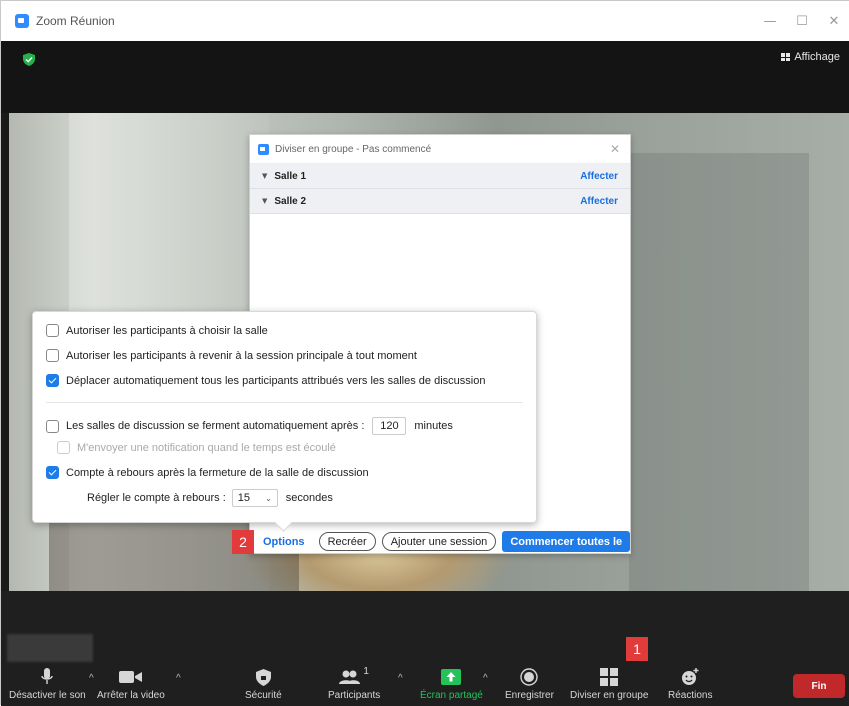 Image resolution: width=849 pixels, height=706 pixels. I want to click on options-button: Options, so click(284, 542).